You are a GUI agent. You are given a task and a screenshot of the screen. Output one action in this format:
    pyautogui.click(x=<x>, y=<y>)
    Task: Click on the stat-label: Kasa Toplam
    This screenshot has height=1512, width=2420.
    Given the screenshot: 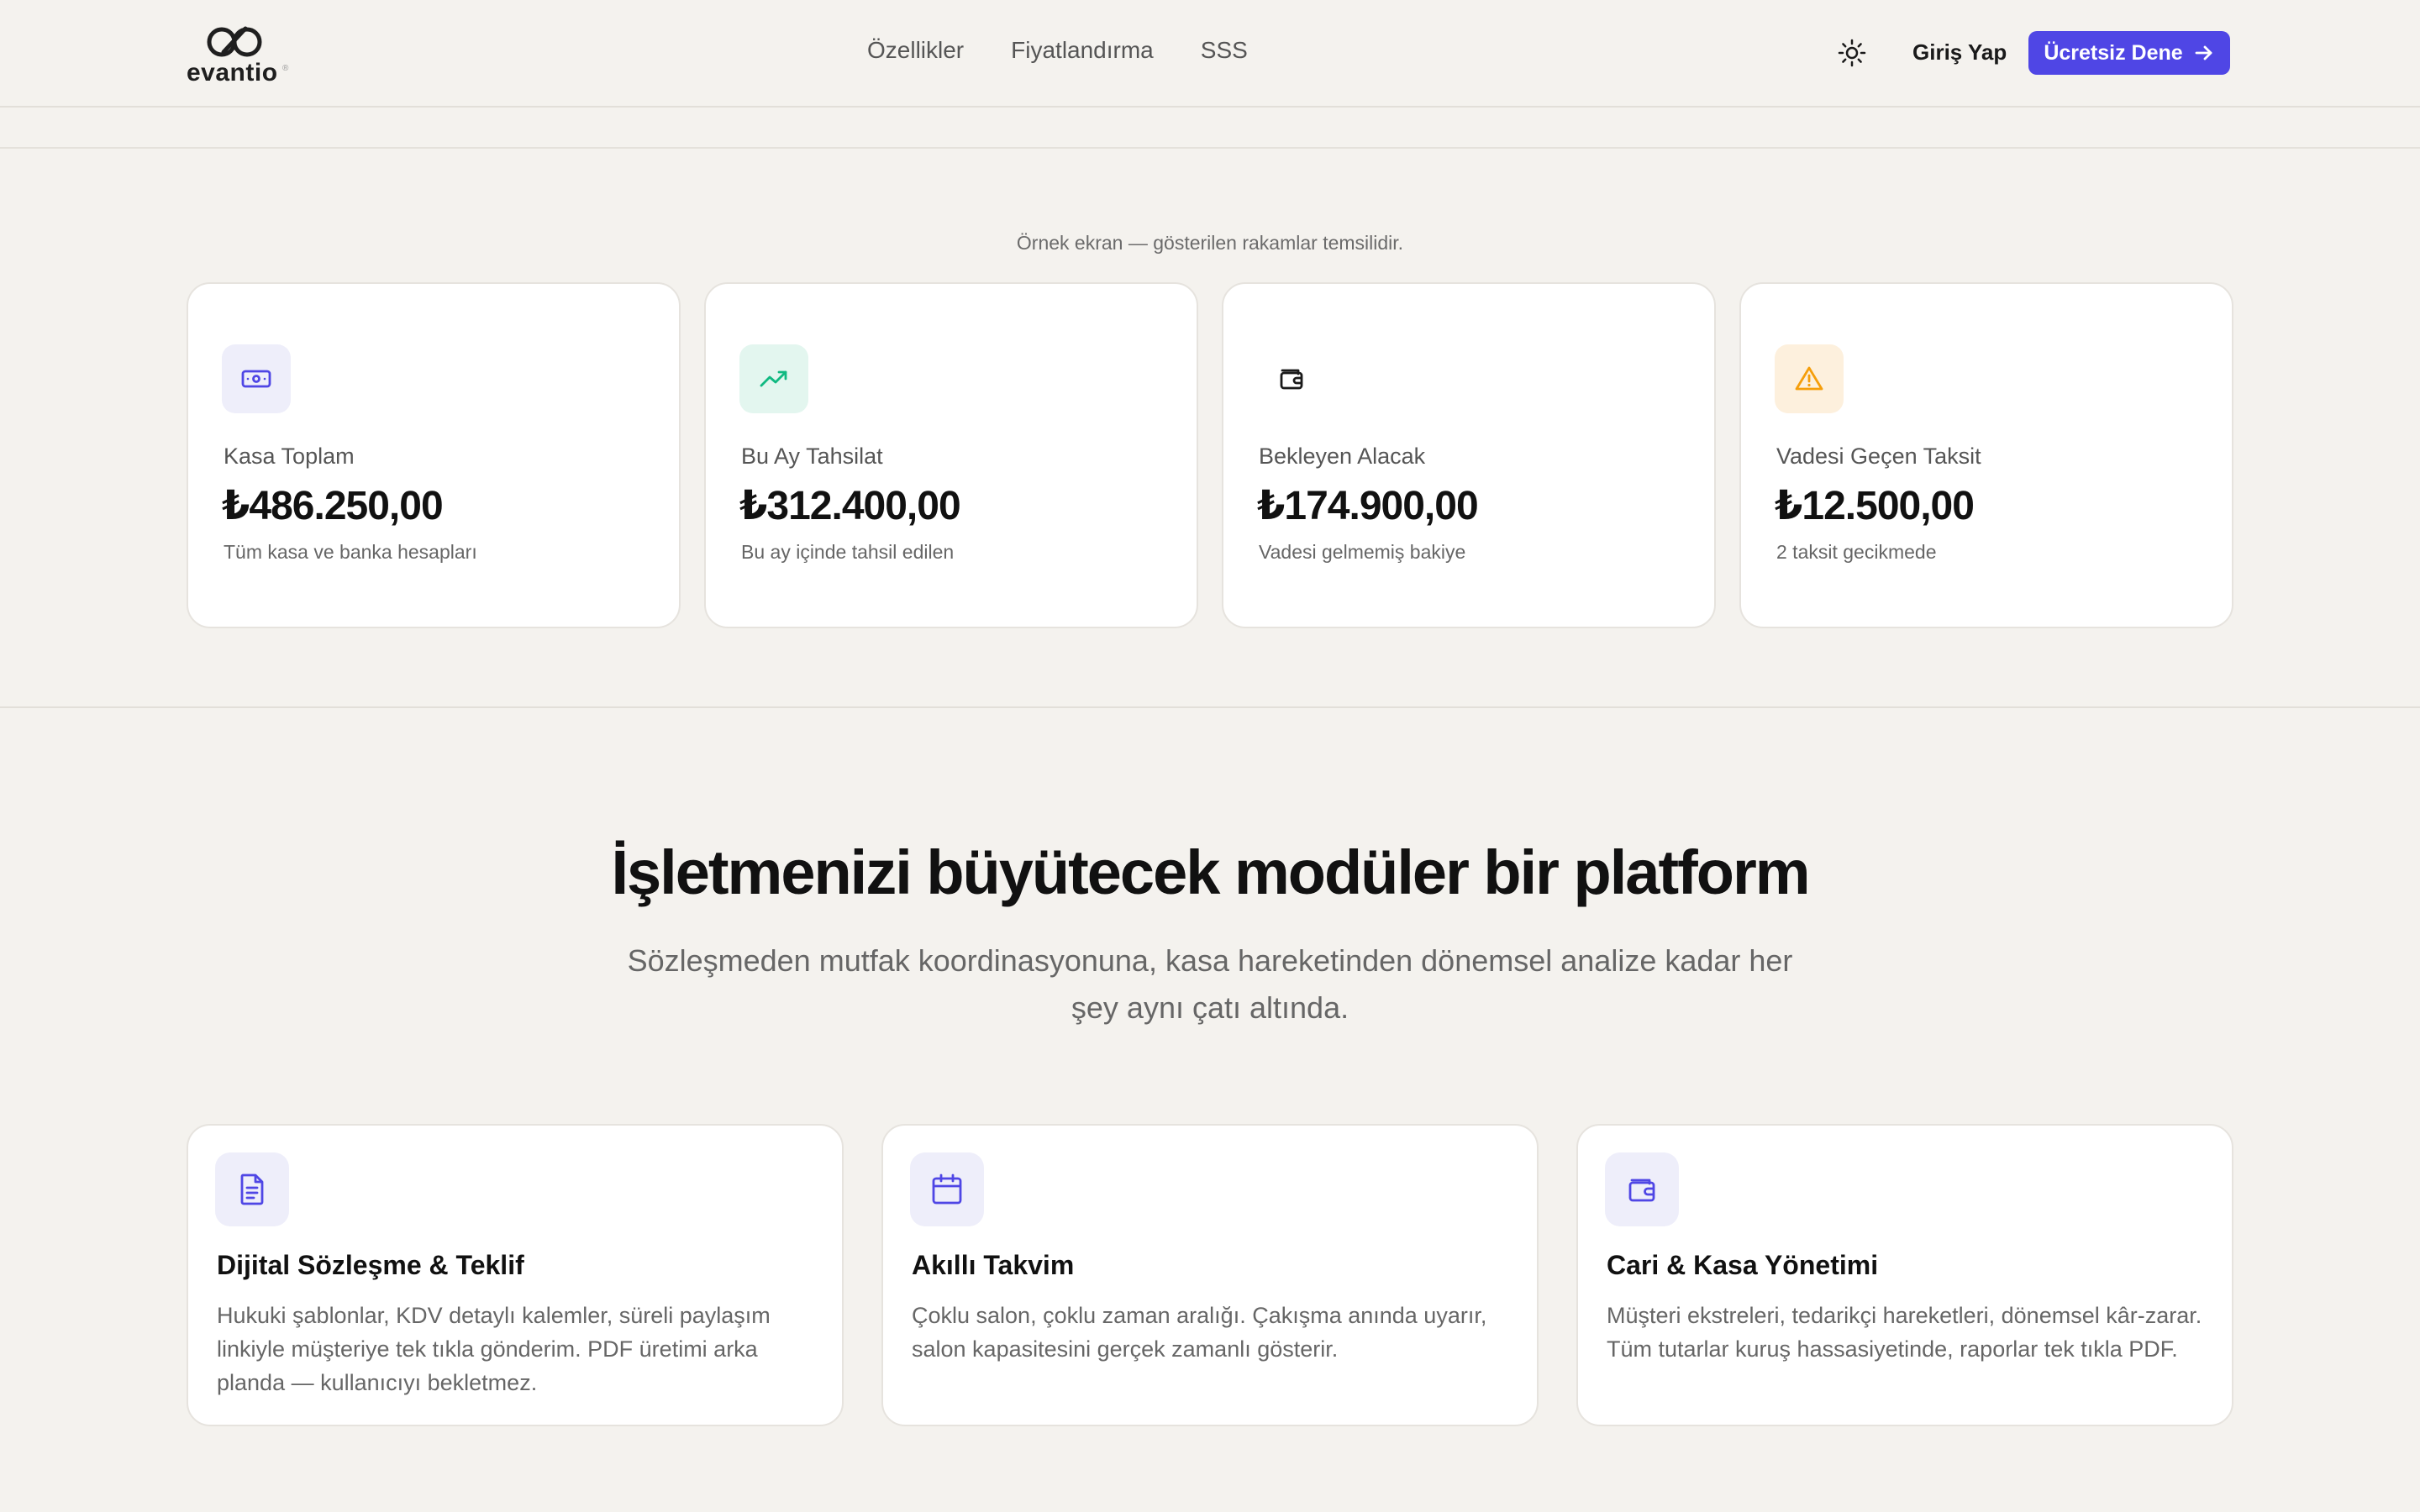 What is the action you would take?
    pyautogui.click(x=289, y=456)
    